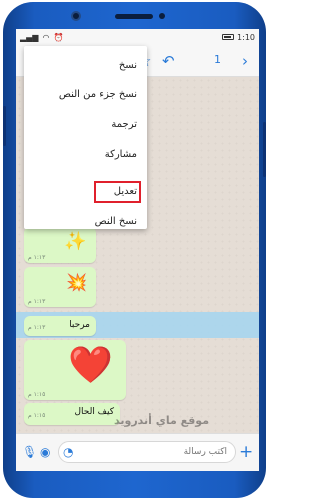 The height and width of the screenshot is (500, 320). What do you see at coordinates (162, 16) in the screenshot?
I see `proximity-sensor` at bounding box center [162, 16].